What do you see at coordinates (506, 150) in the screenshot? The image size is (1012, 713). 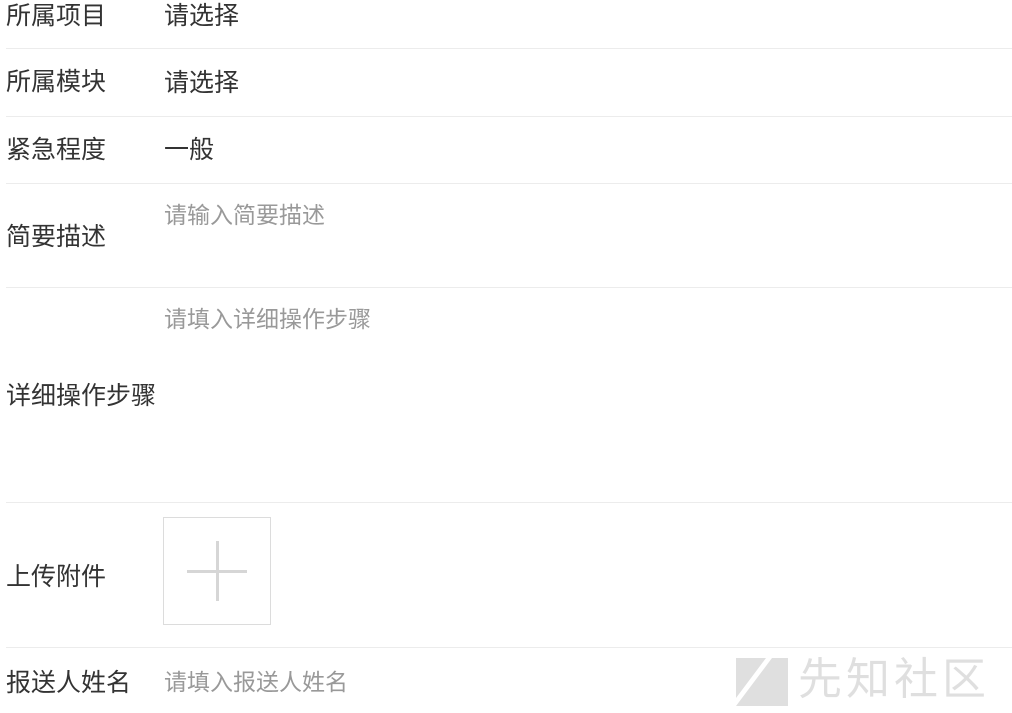 I see `urgency-row: 紧急程度 一般` at bounding box center [506, 150].